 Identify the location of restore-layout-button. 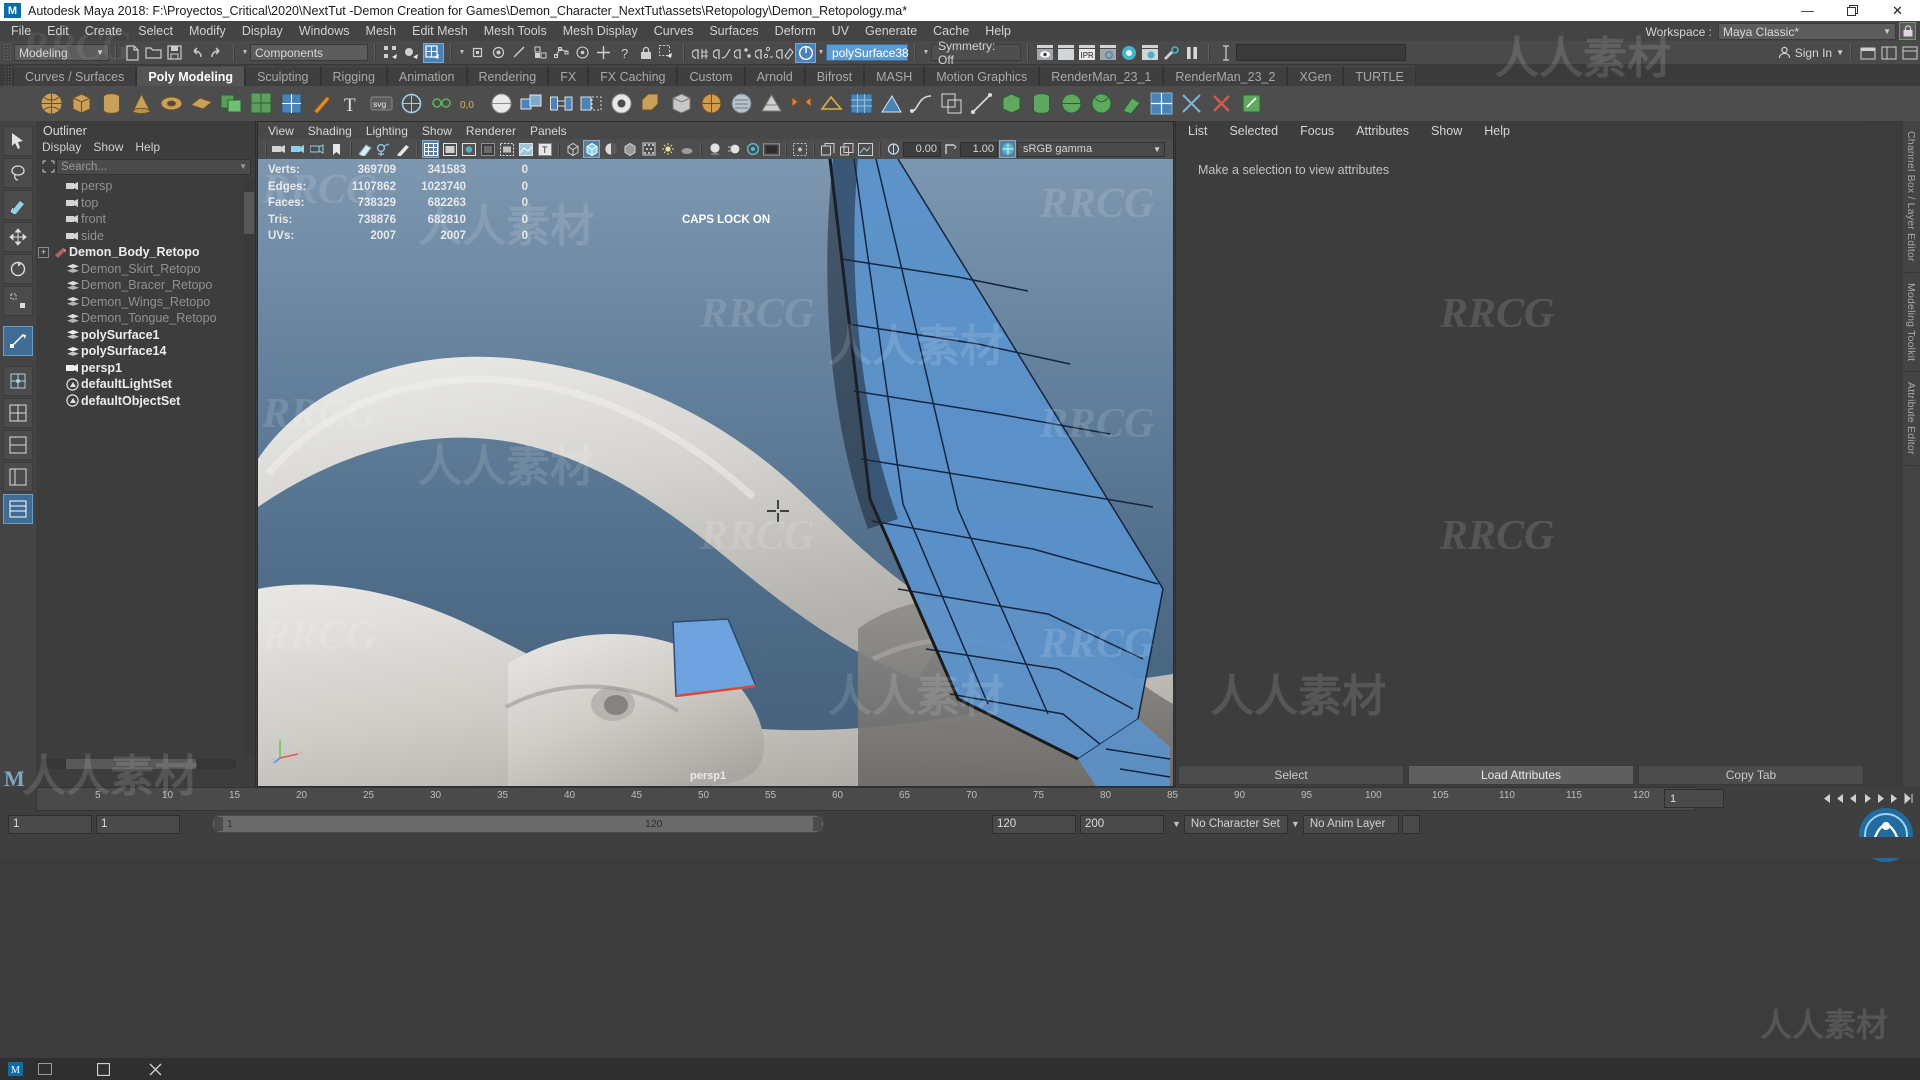
(1909, 53).